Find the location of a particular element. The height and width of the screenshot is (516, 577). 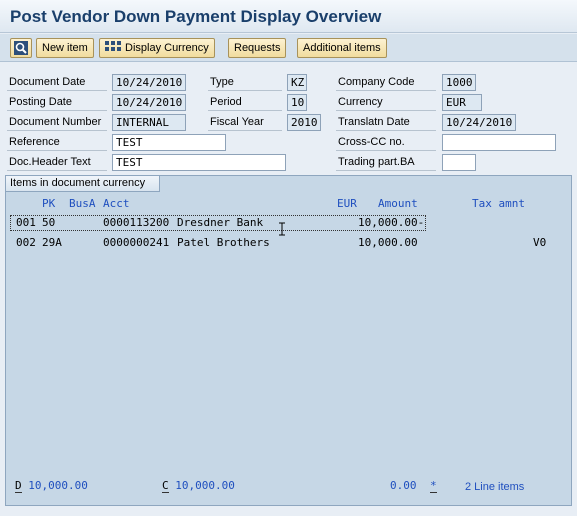

display-currency-button: Display Currency is located at coordinates (157, 48).